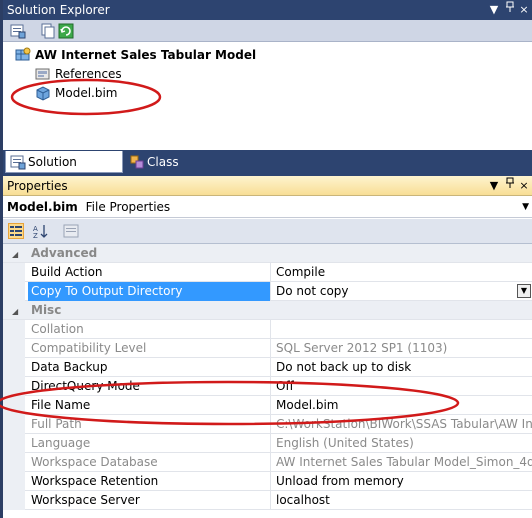 Image resolution: width=532 pixels, height=518 pixels. I want to click on tab-solution-explorer: Solution Explorer, so click(64, 171).